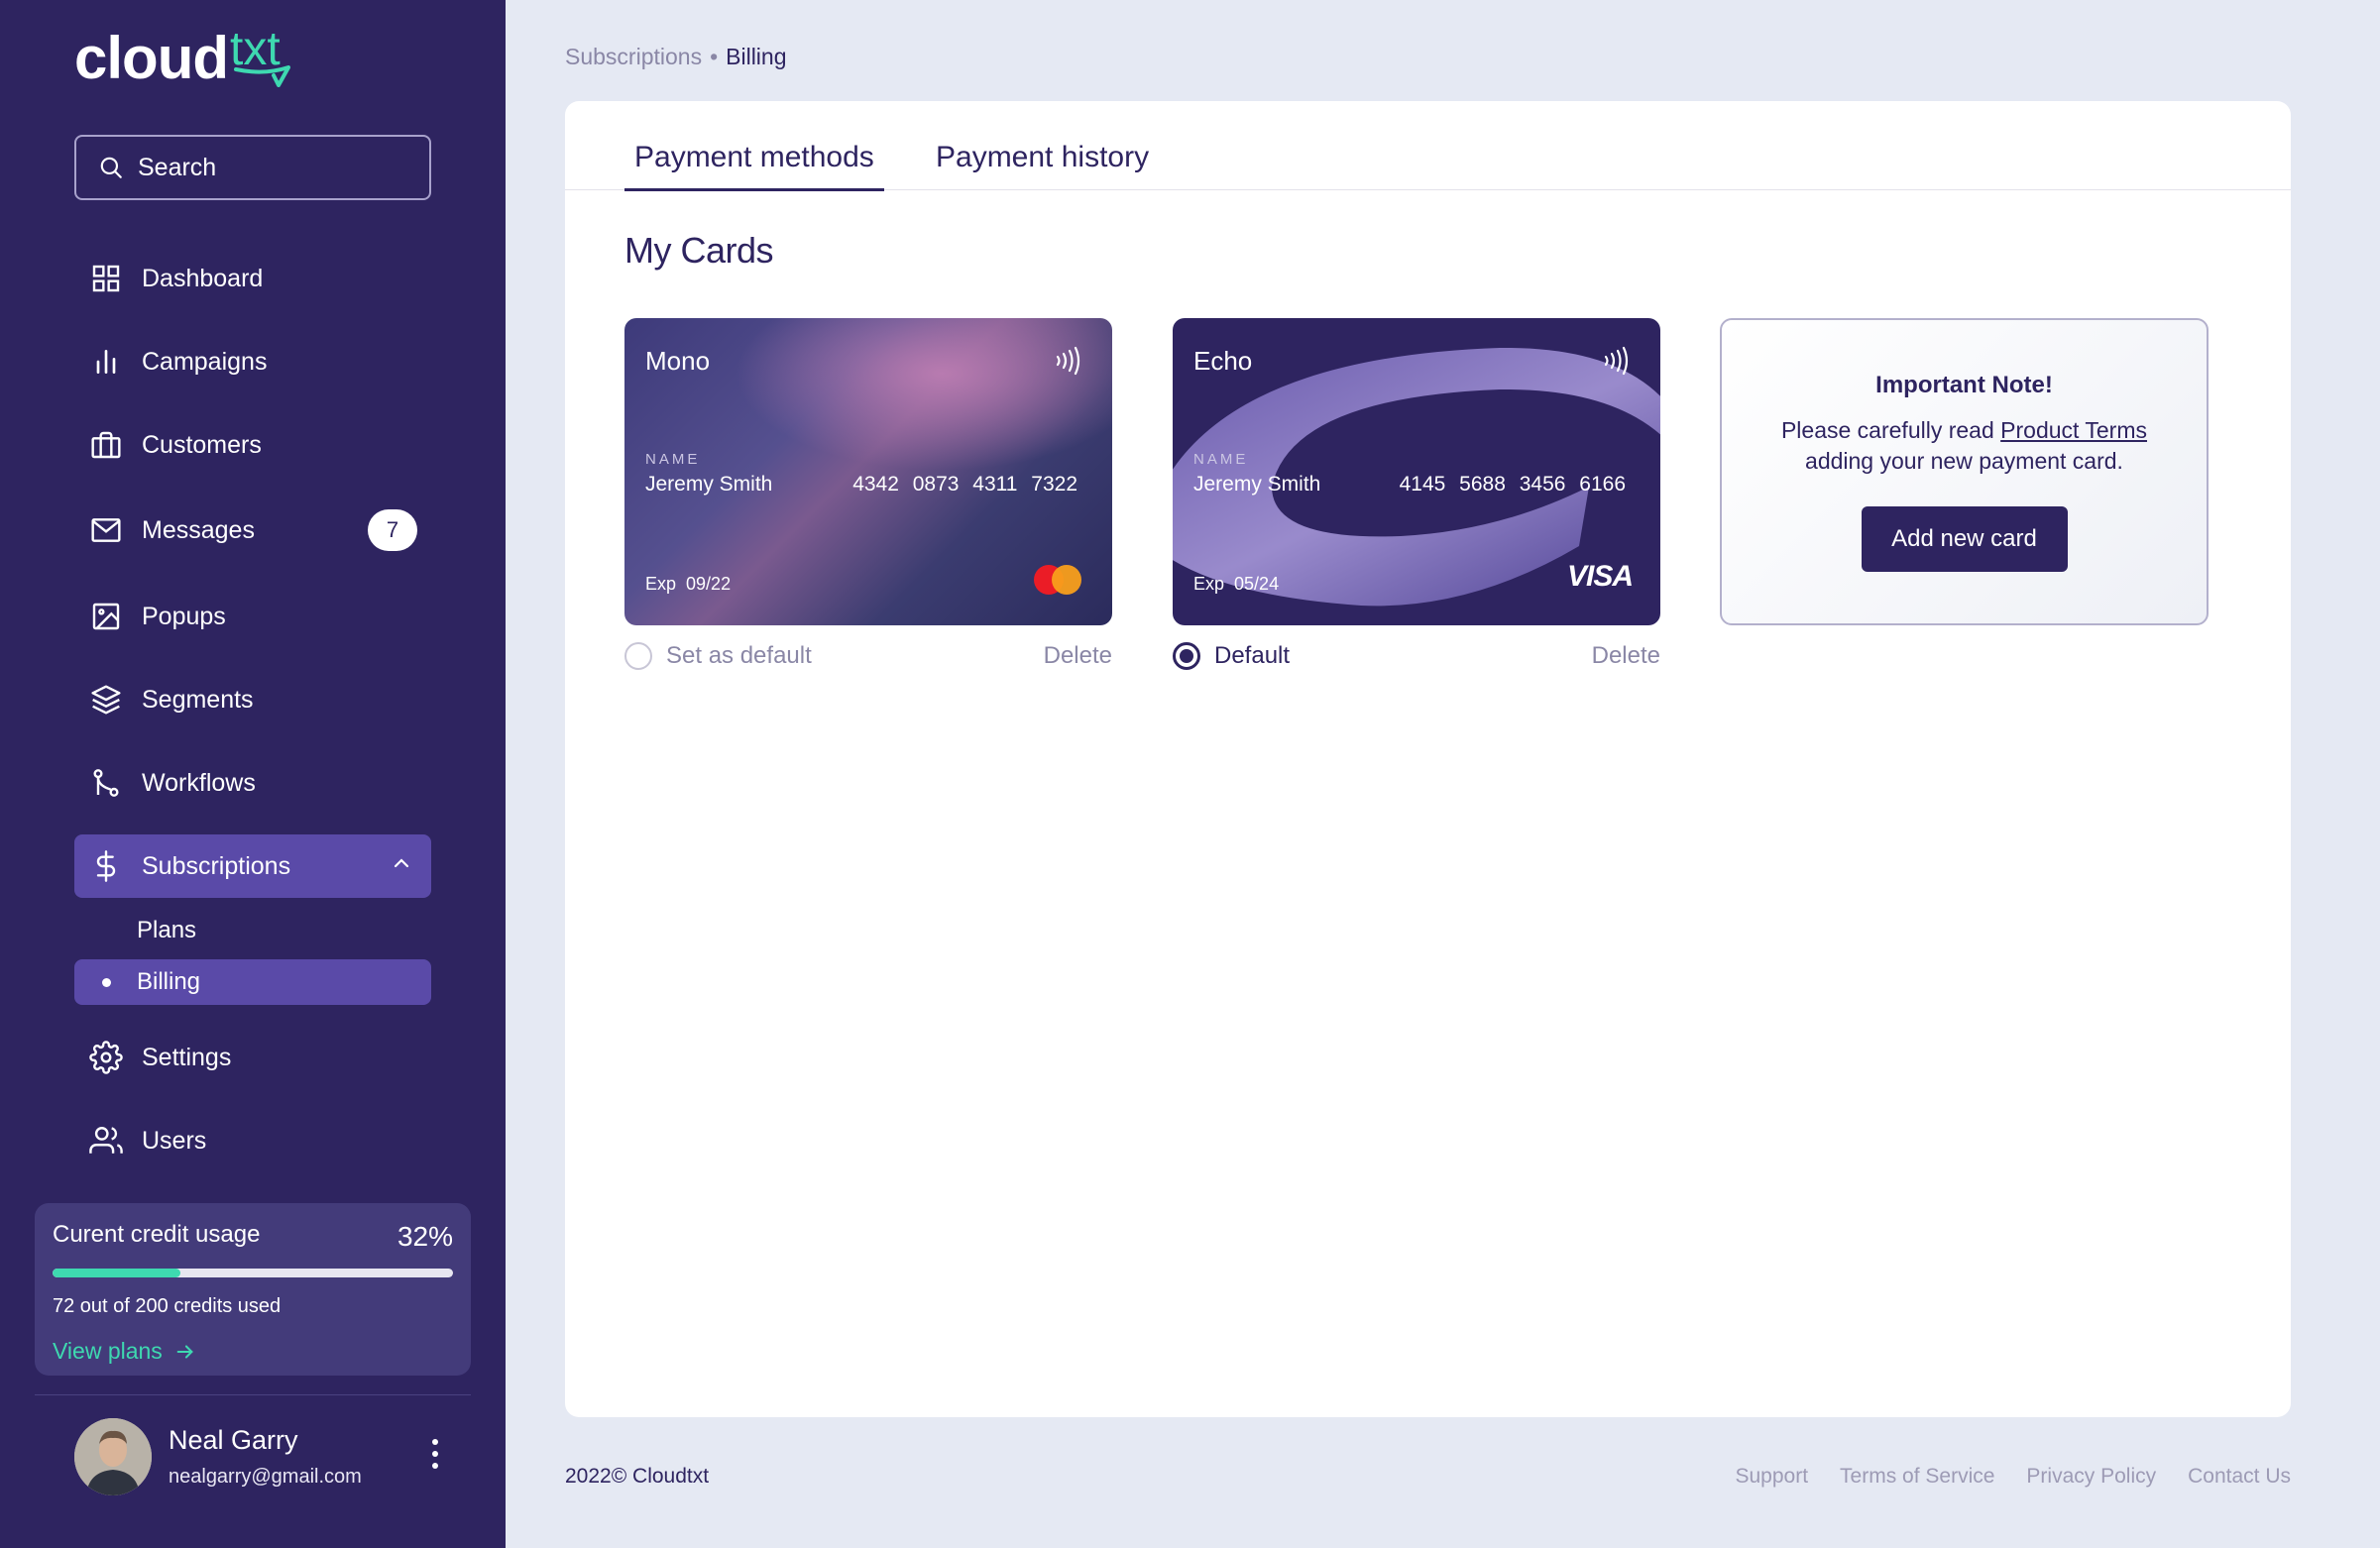 The image size is (2380, 1548). What do you see at coordinates (1512, 484) in the screenshot?
I see `card-number: 4145 5688 3456 6166` at bounding box center [1512, 484].